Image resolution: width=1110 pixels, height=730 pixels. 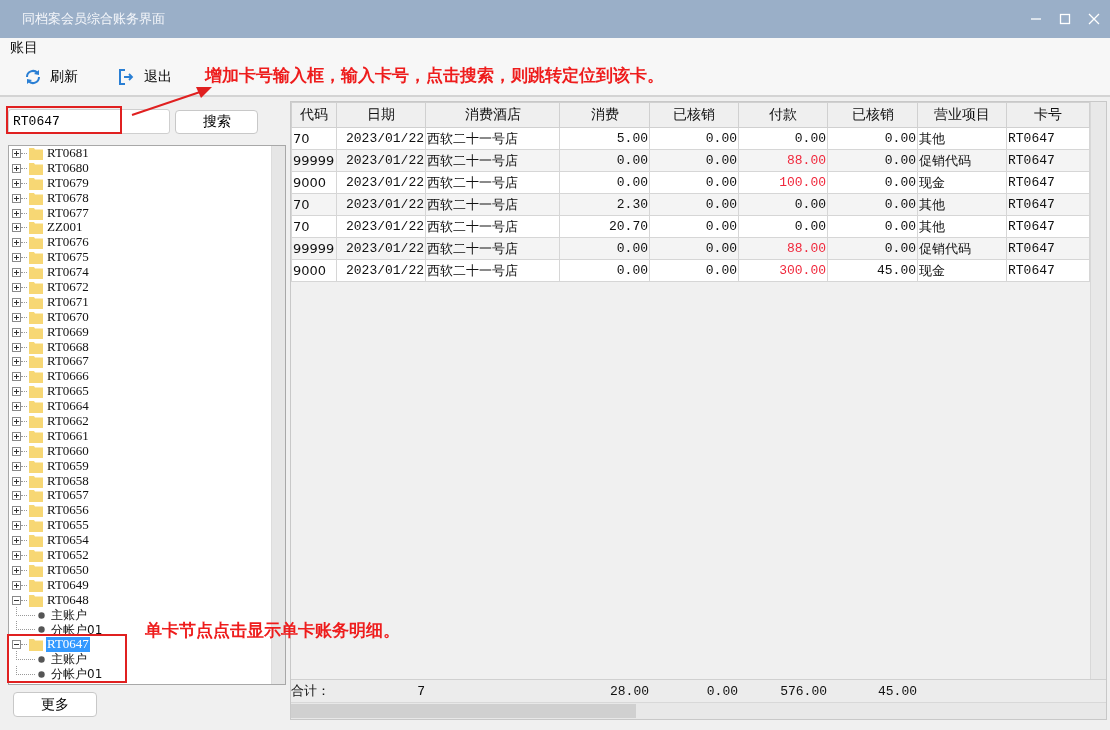 What do you see at coordinates (897, 691) in the screenshot?
I see `total-value: 45.00` at bounding box center [897, 691].